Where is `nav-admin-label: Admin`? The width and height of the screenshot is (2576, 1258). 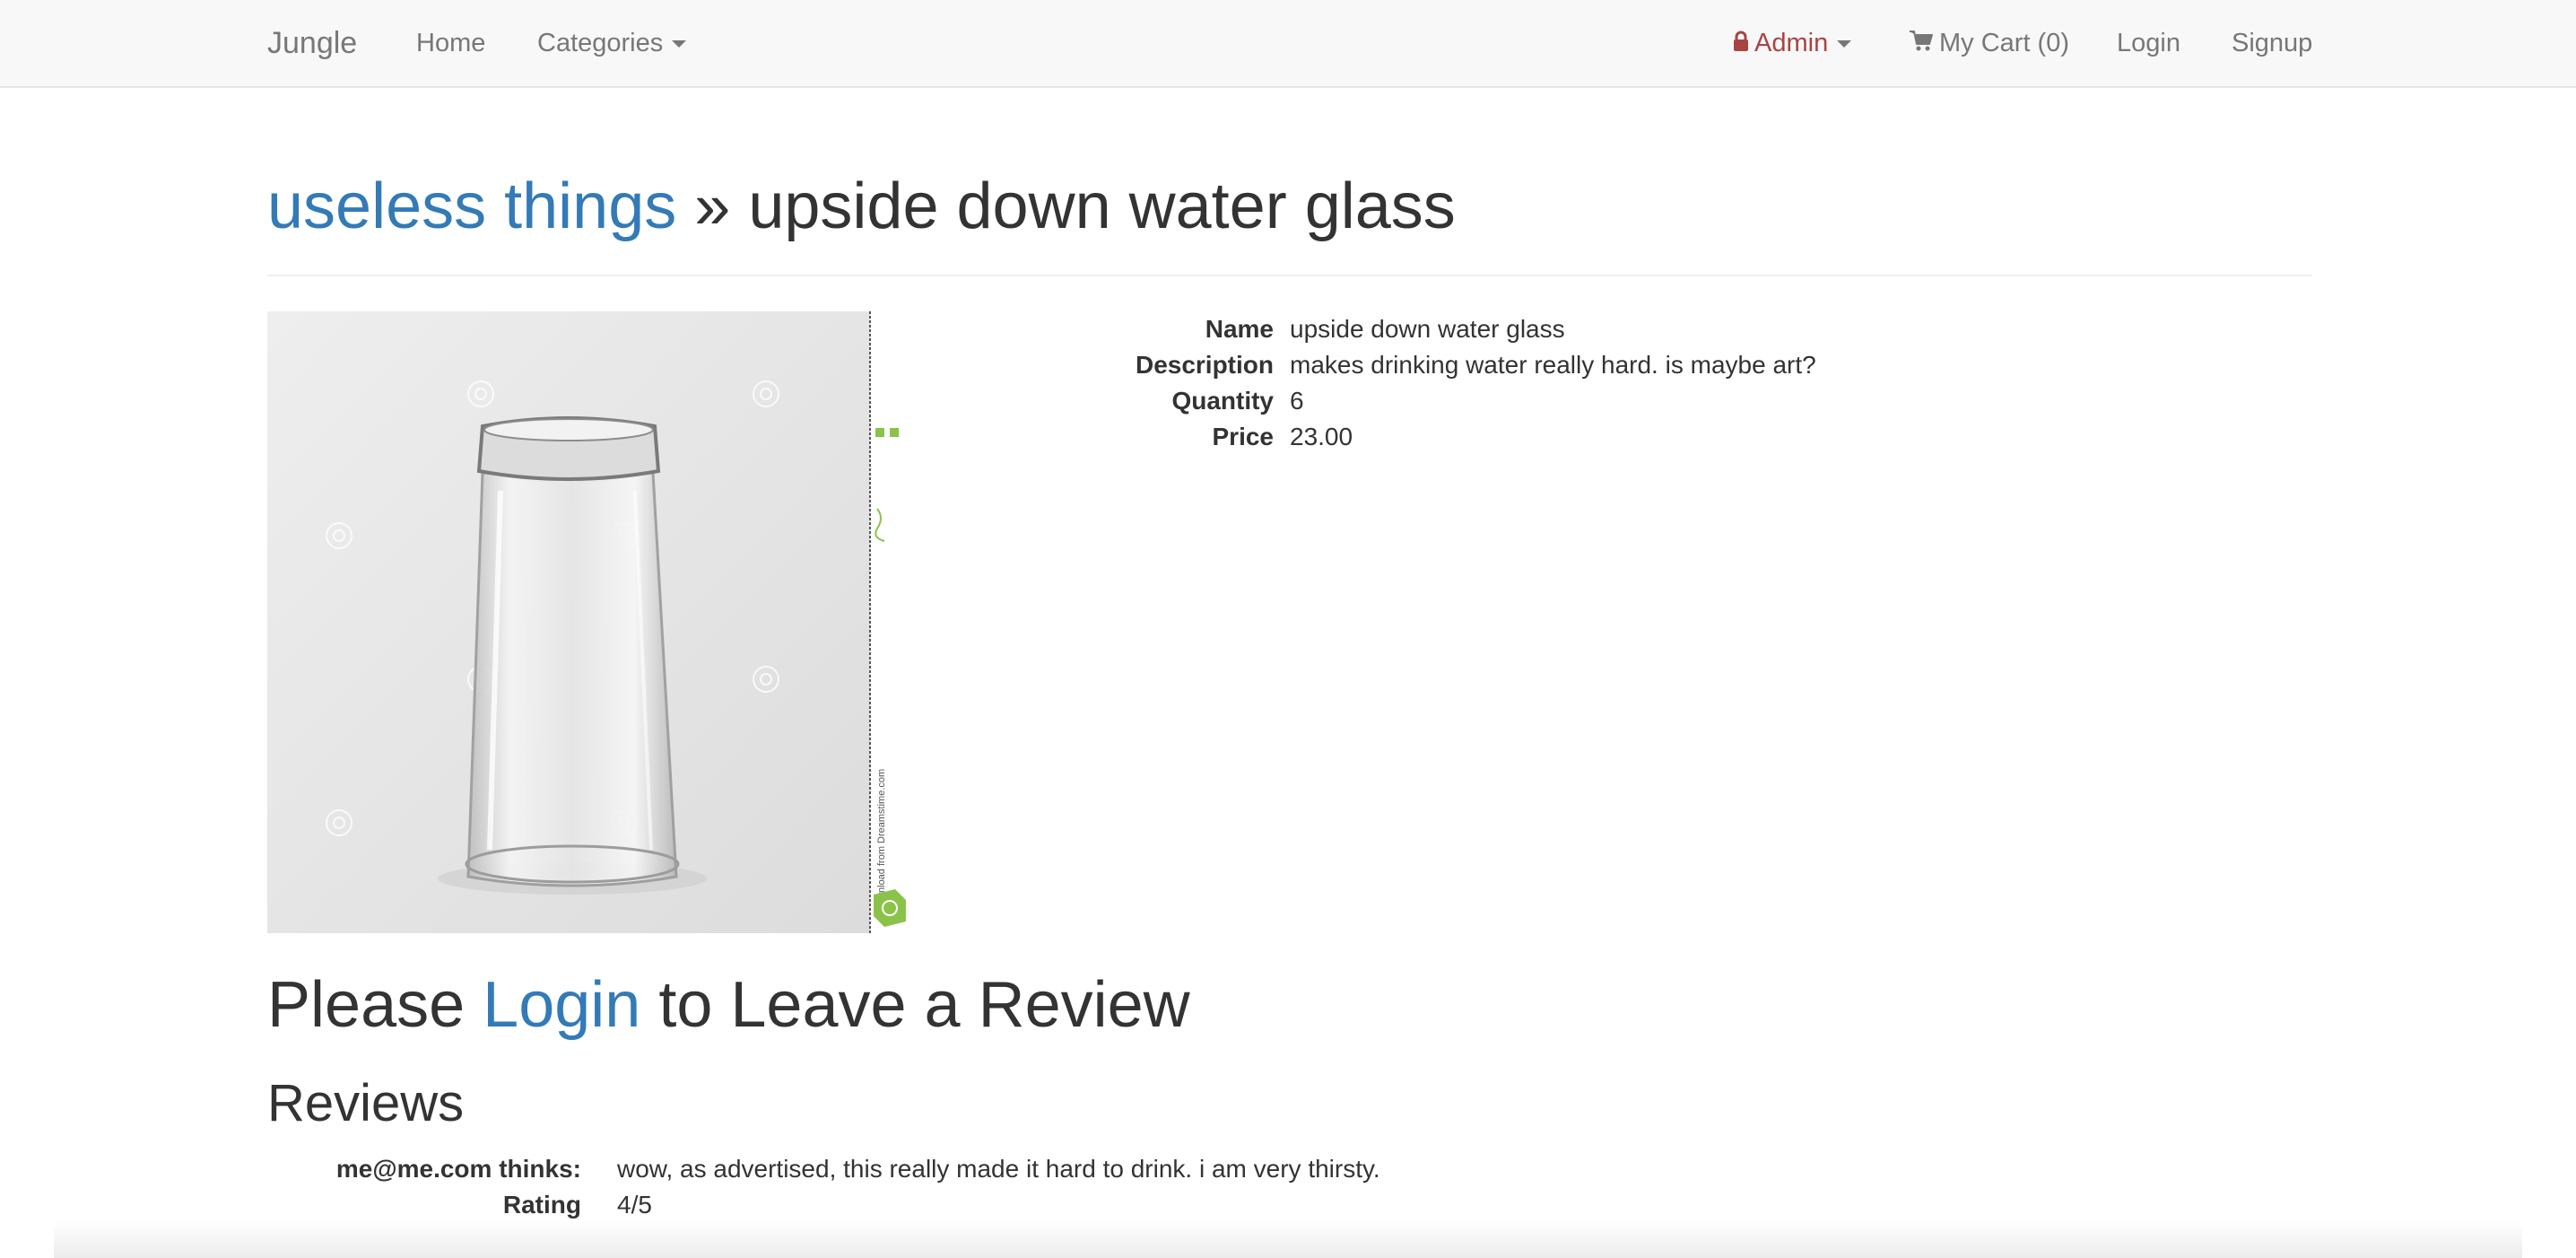
nav-admin-label: Admin is located at coordinates (1791, 43).